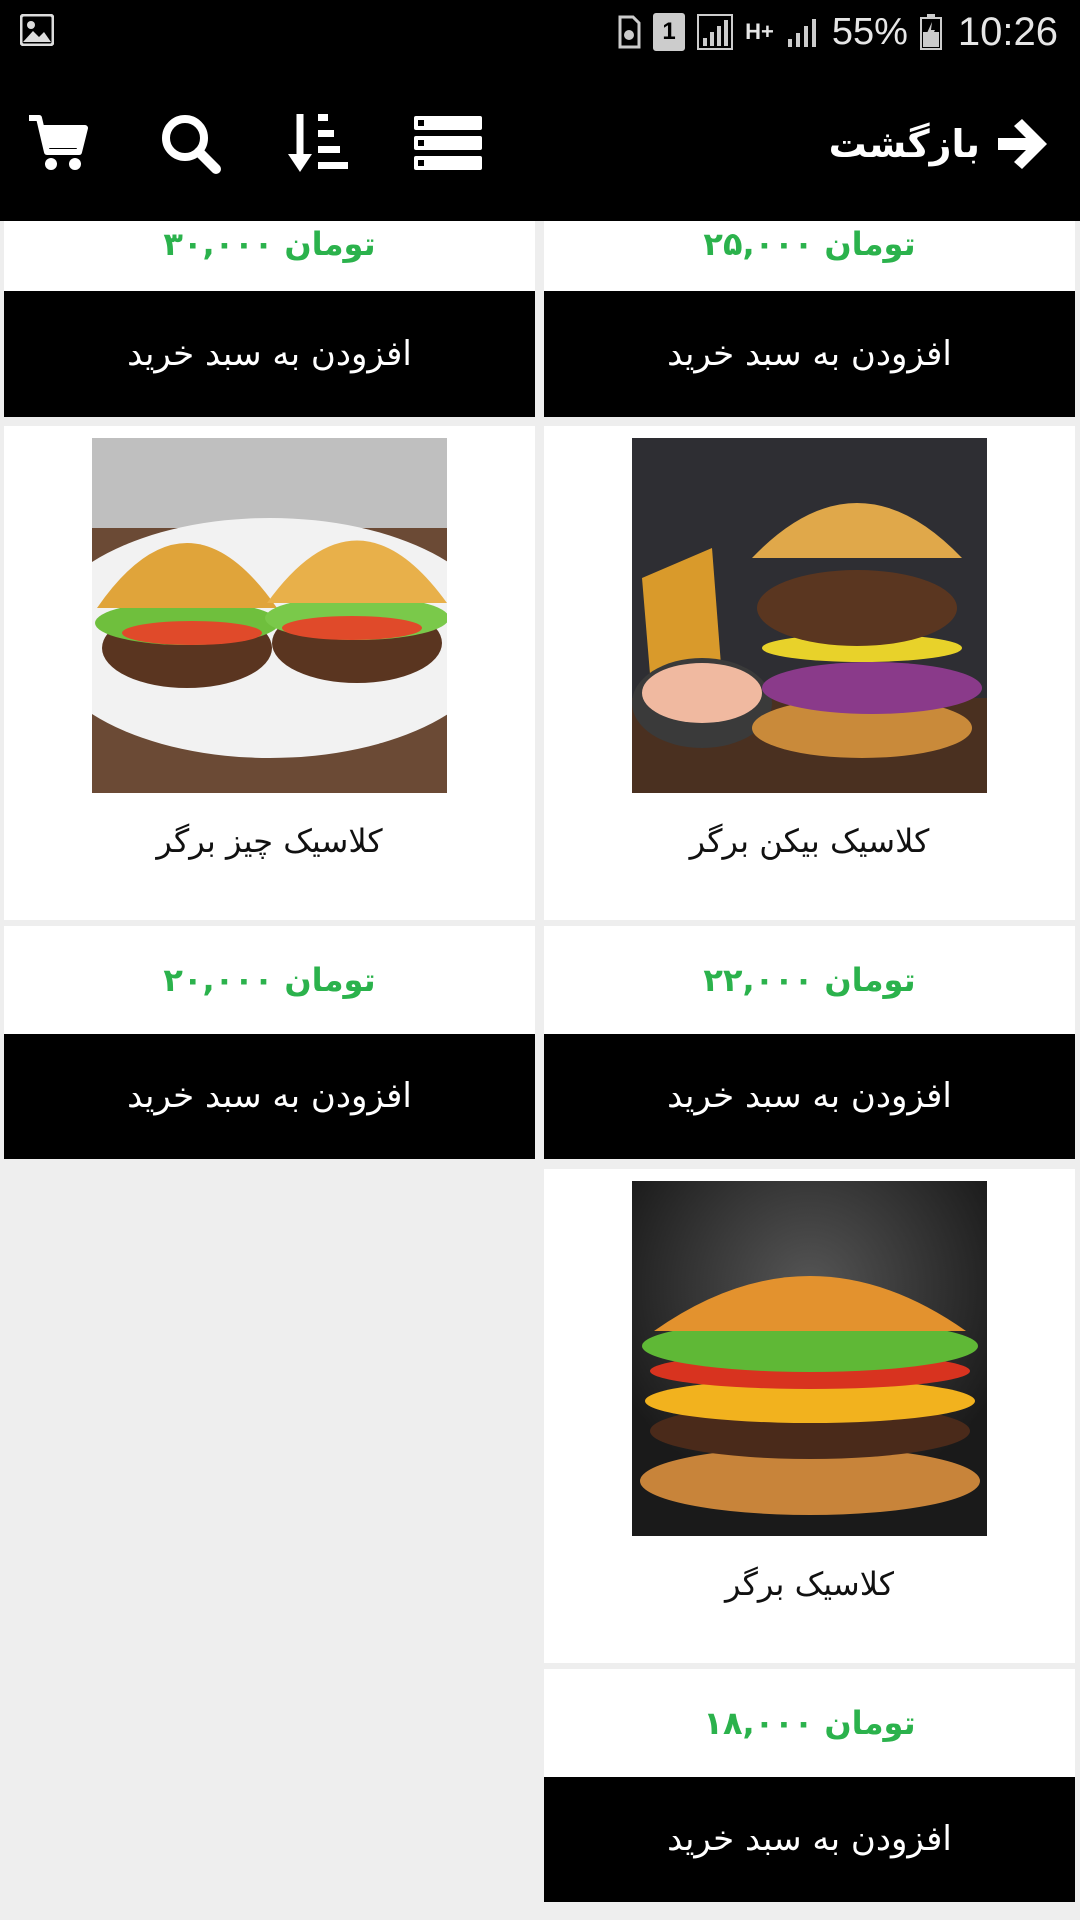 This screenshot has height=1920, width=1080. I want to click on signal-icon, so click(715, 32).